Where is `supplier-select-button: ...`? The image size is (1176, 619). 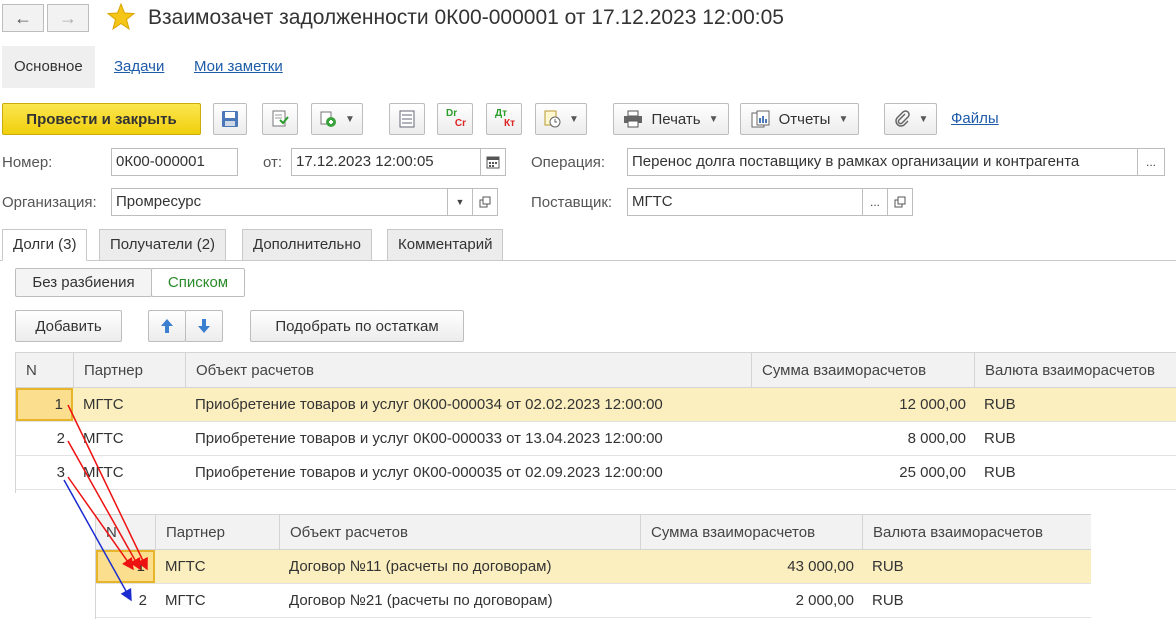 supplier-select-button: ... is located at coordinates (875, 202).